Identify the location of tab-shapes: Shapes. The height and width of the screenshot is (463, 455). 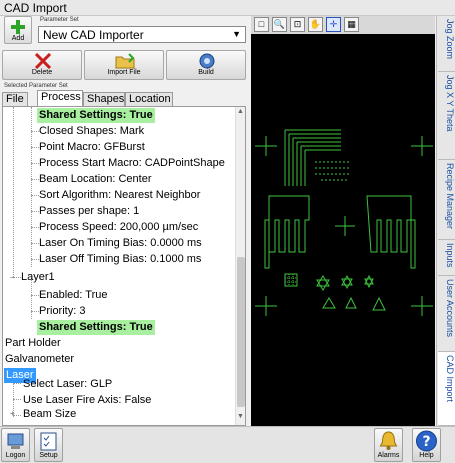
(104, 99).